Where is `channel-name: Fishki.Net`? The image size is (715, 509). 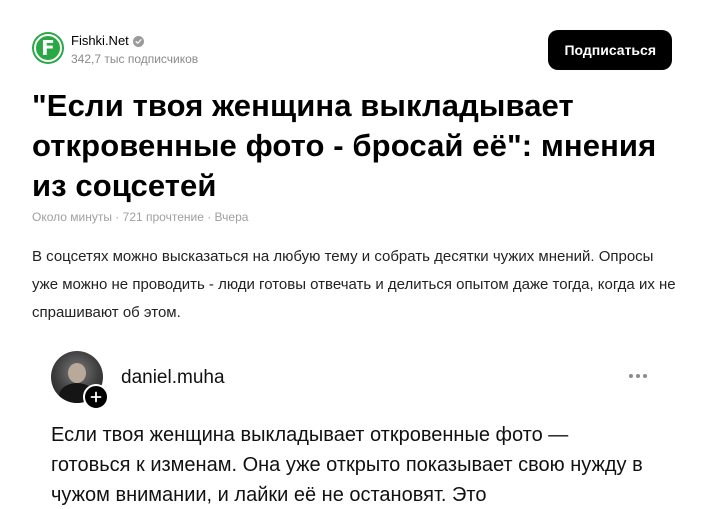 channel-name: Fishki.Net is located at coordinates (100, 41).